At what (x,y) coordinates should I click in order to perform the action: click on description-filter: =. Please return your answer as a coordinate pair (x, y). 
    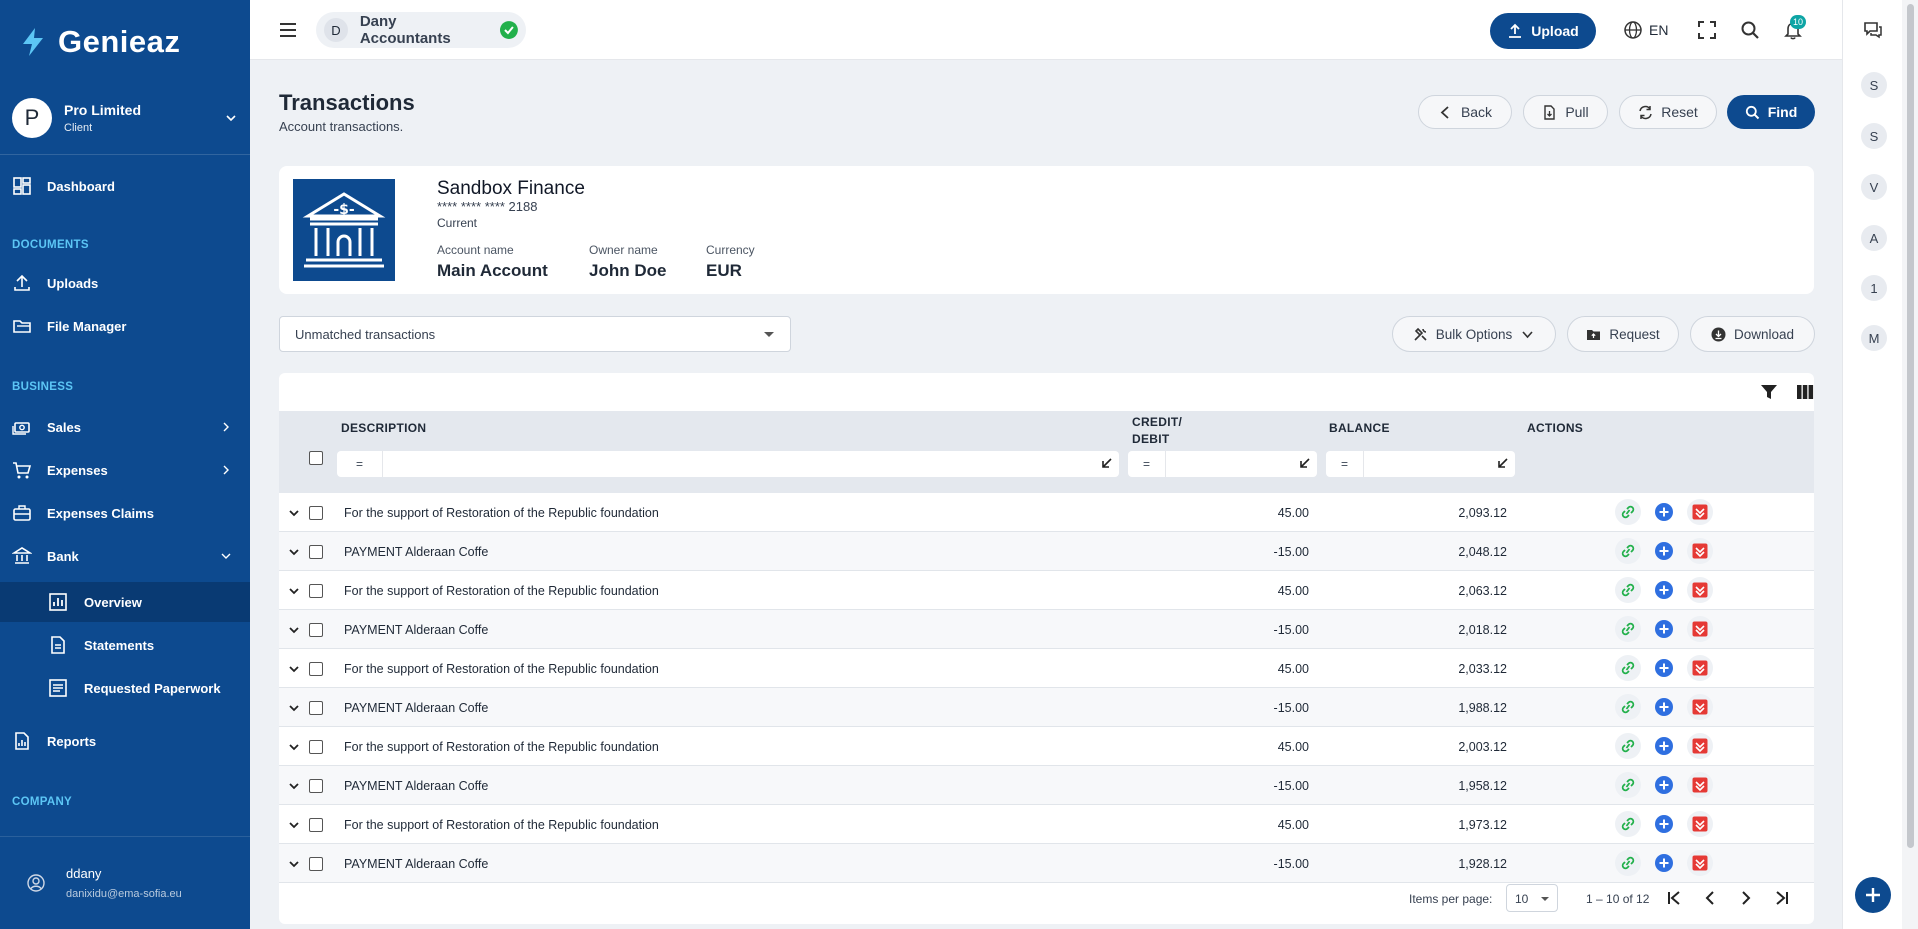
    Looking at the image, I should click on (728, 464).